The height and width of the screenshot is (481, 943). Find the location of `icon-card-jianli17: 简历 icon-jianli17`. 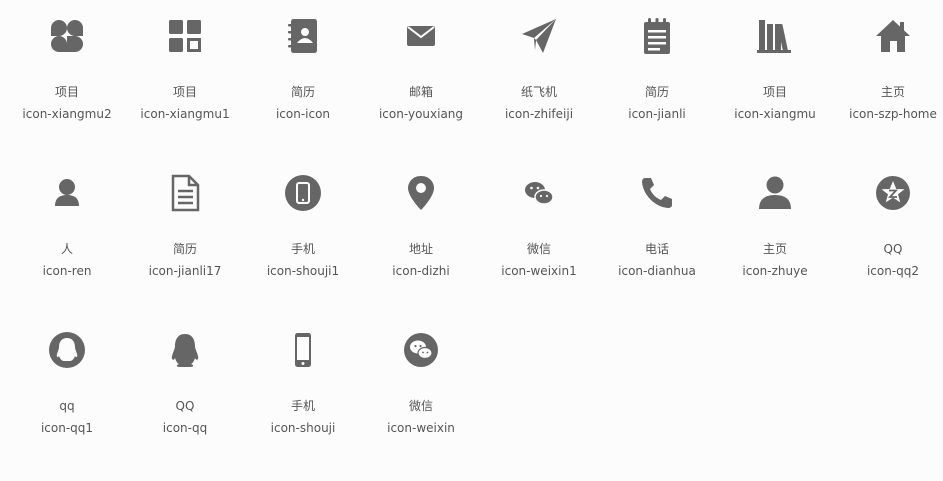

icon-card-jianli17: 简历 icon-jianli17 is located at coordinates (185, 245).